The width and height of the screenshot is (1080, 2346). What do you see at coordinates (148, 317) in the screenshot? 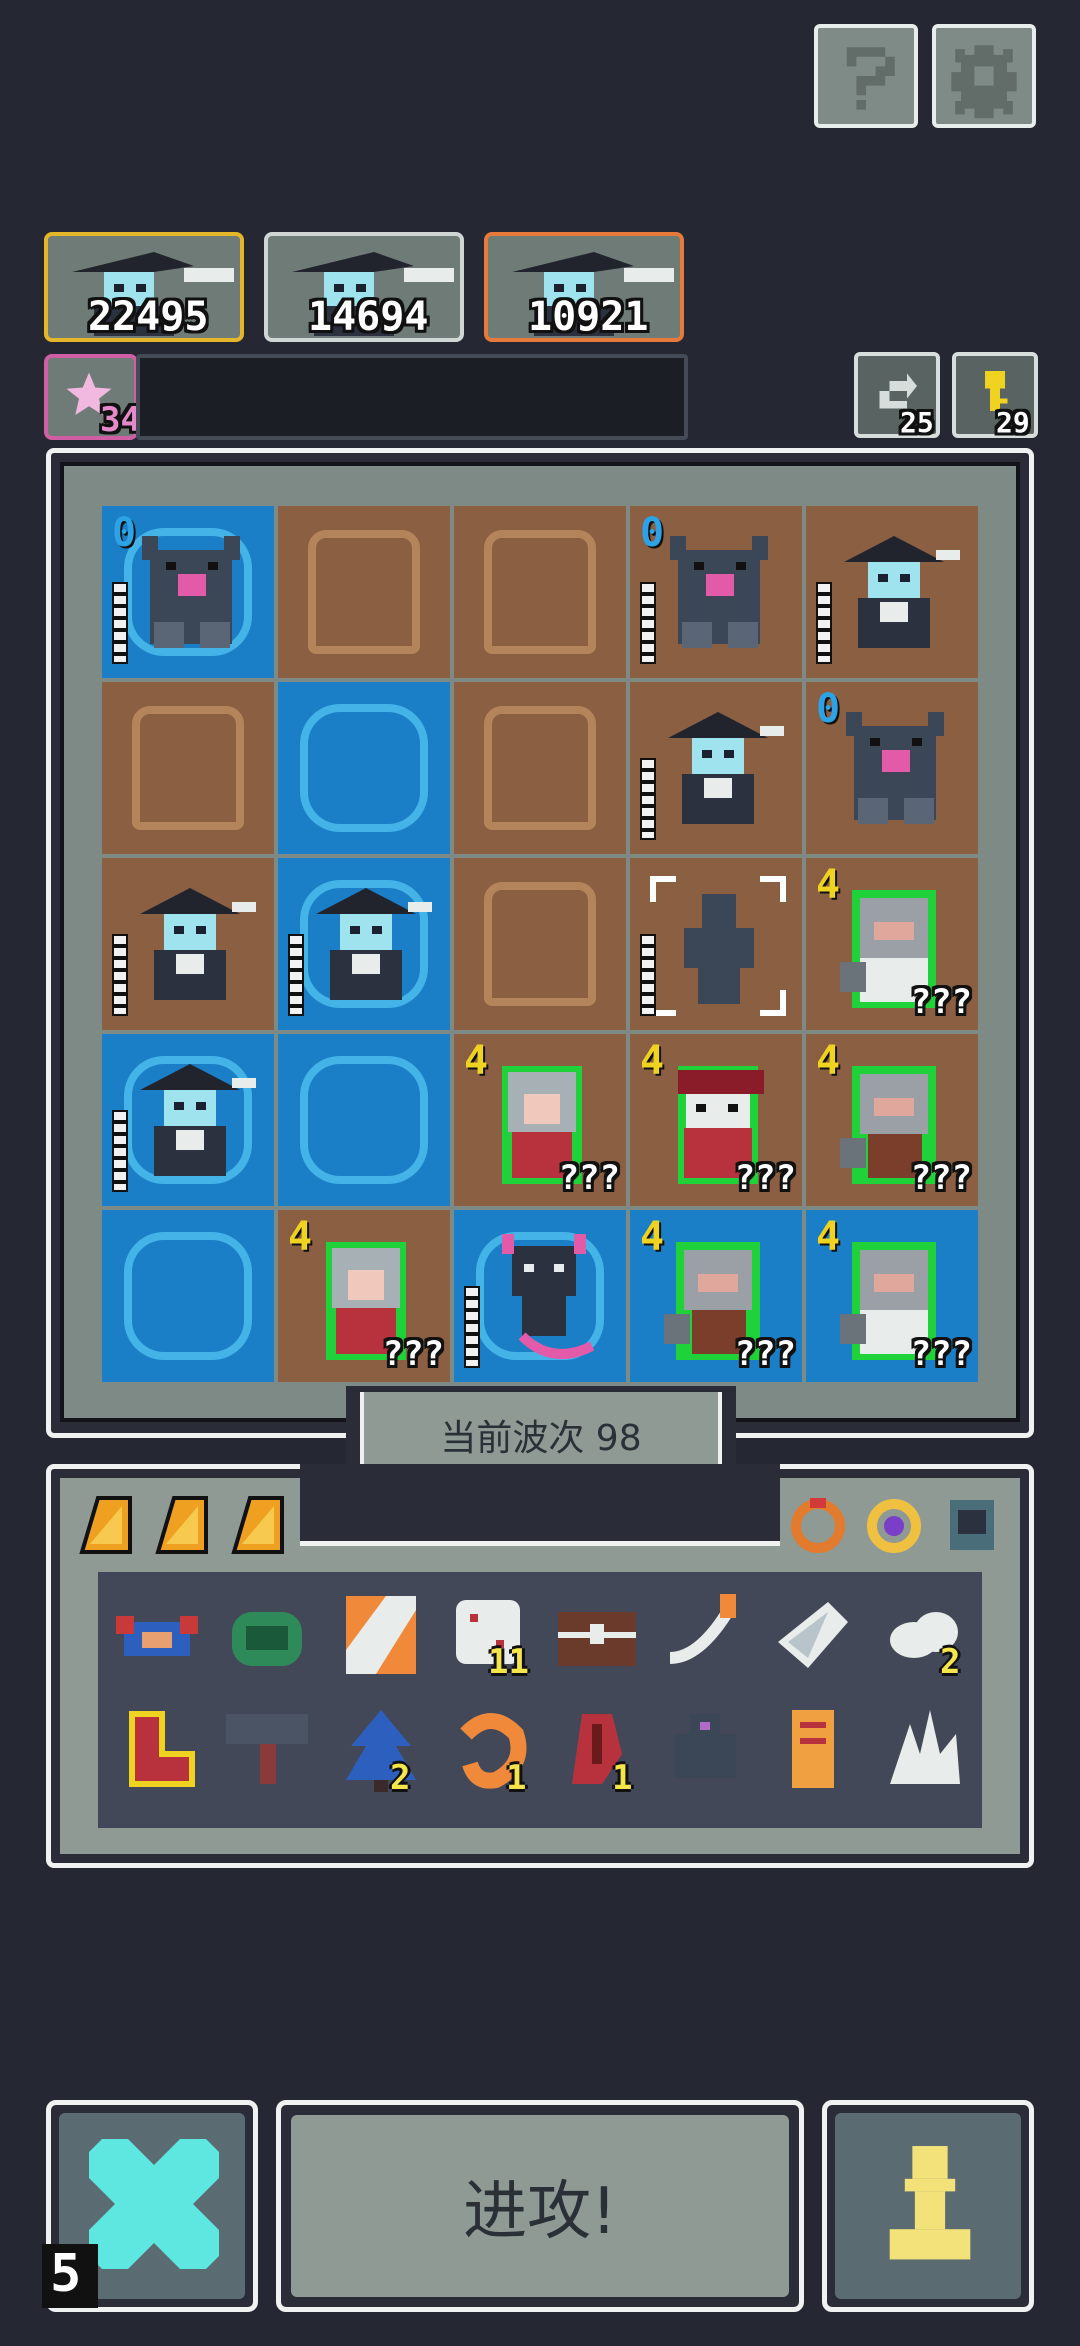
I see `hero-score-1: 22495` at bounding box center [148, 317].